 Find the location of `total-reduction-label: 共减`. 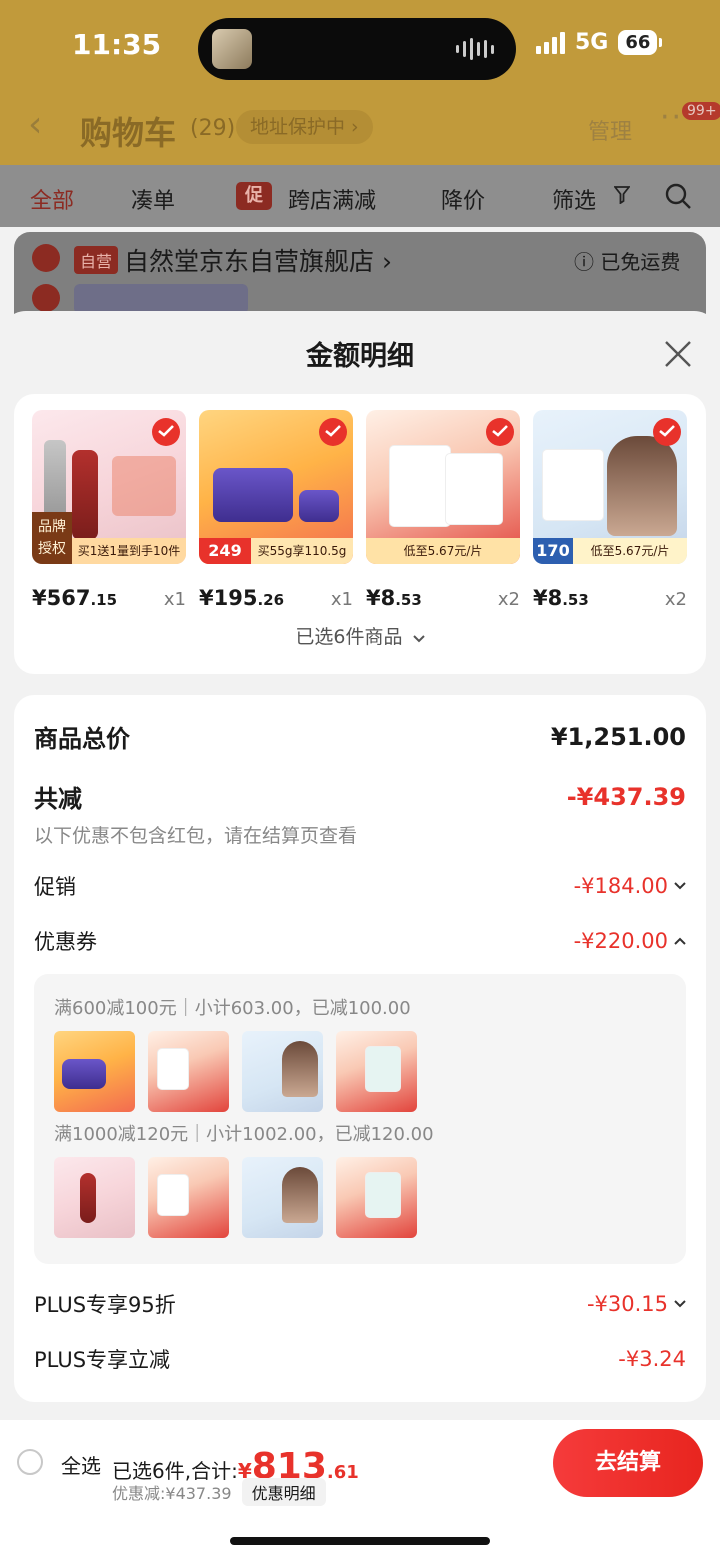

total-reduction-label: 共减 is located at coordinates (58, 799).